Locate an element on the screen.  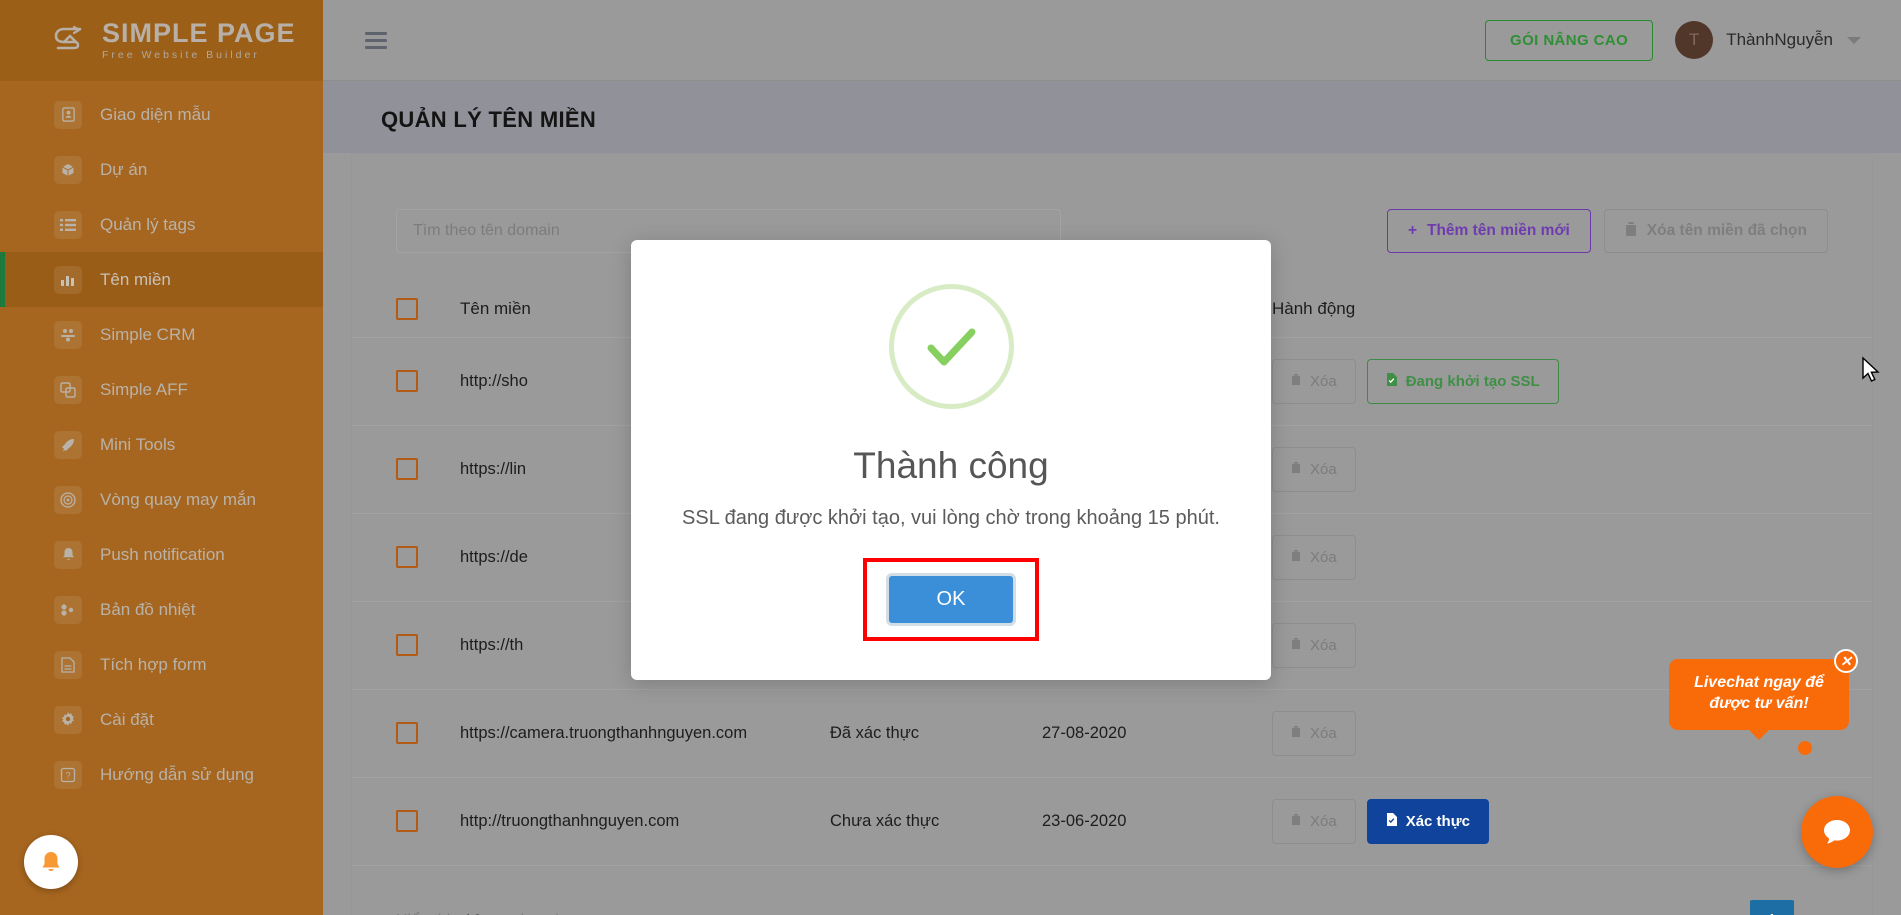
ok-button: OK is located at coordinates (951, 599).